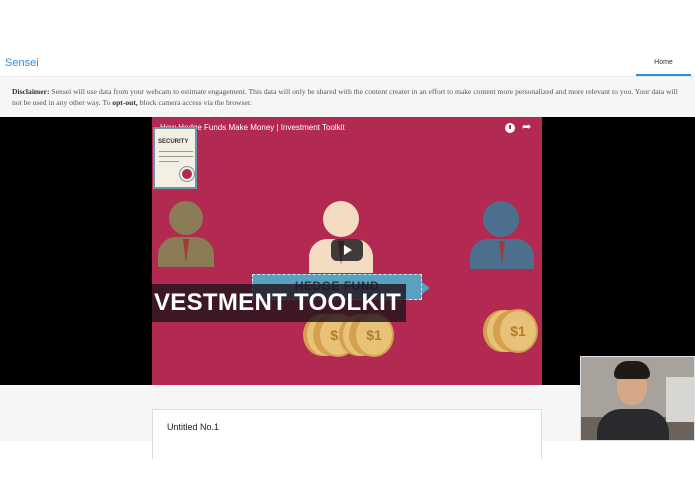 Image resolution: width=695 pixels, height=494 pixels. I want to click on disclaimer-label: Disclaimer:, so click(31, 91).